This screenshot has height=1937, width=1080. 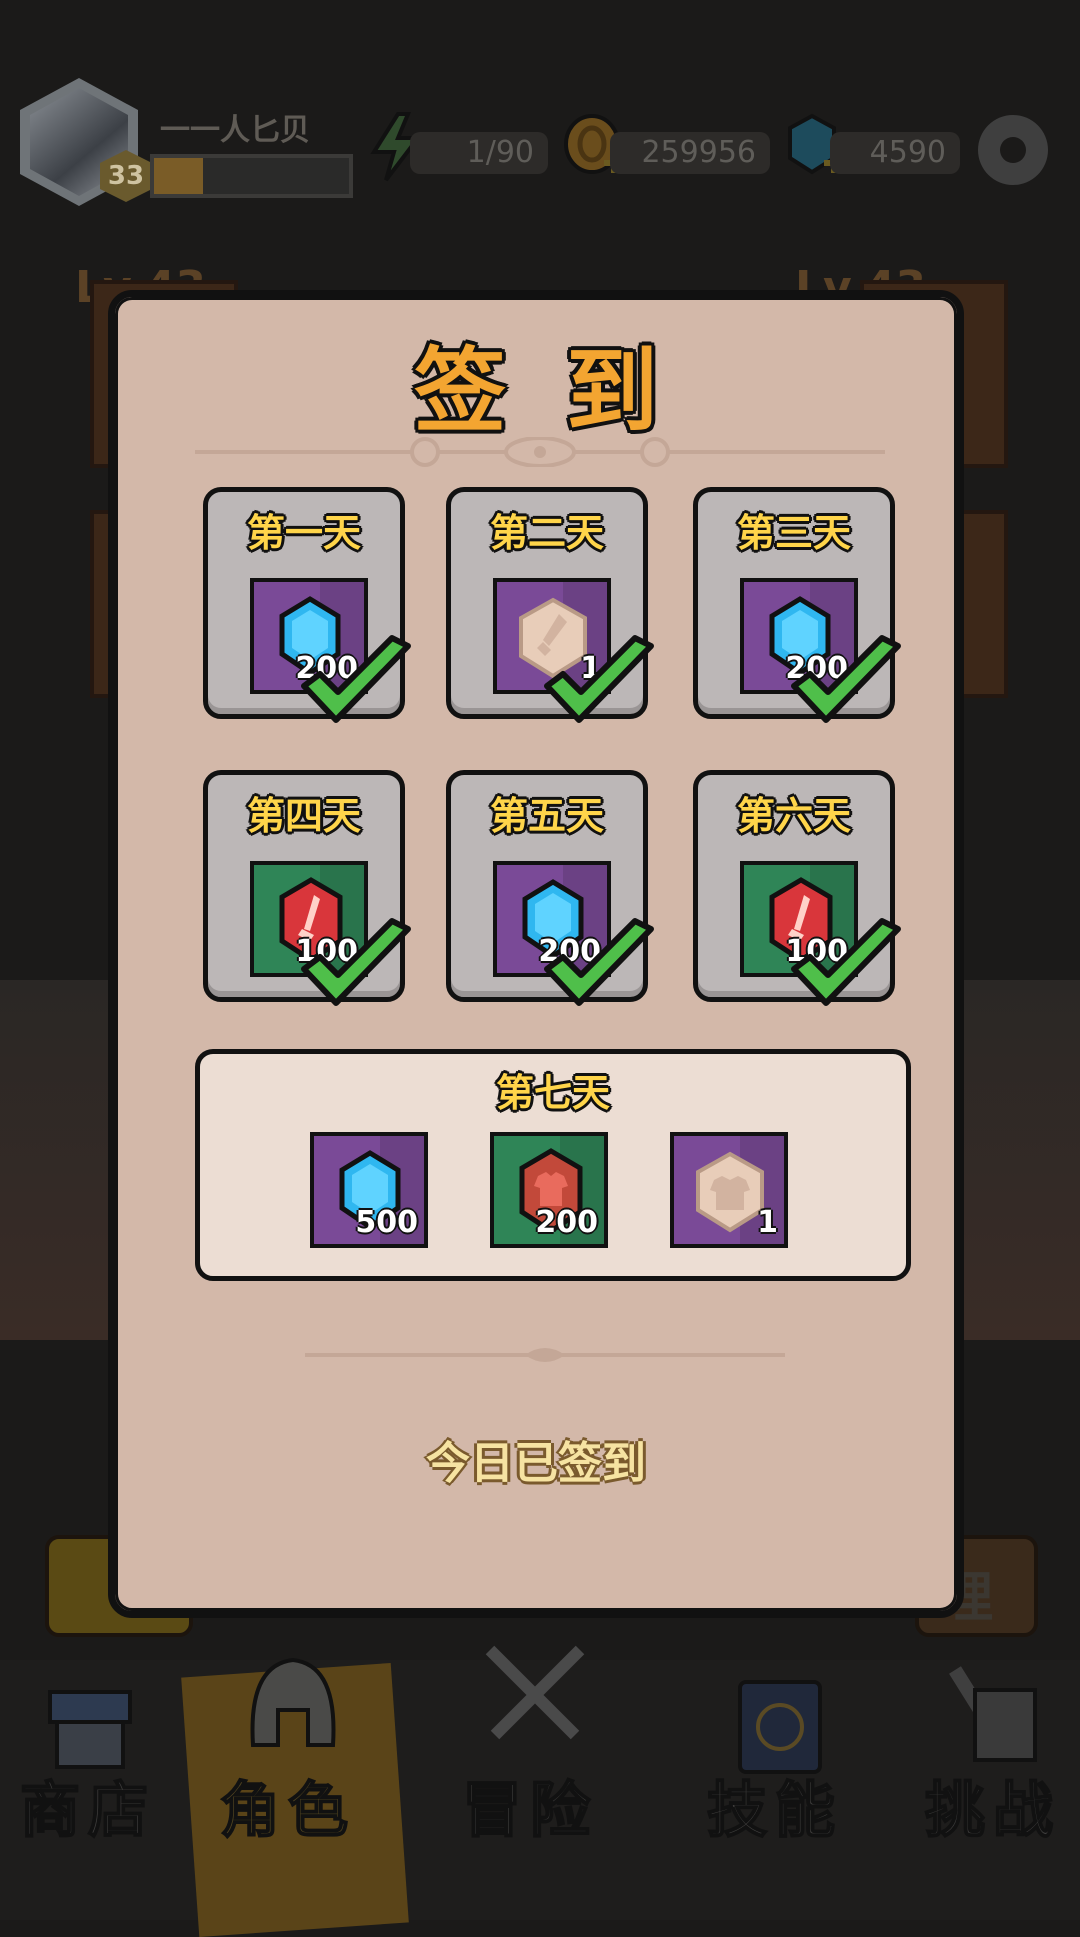 What do you see at coordinates (793, 816) in the screenshot?
I see `day-6-label: 第六天` at bounding box center [793, 816].